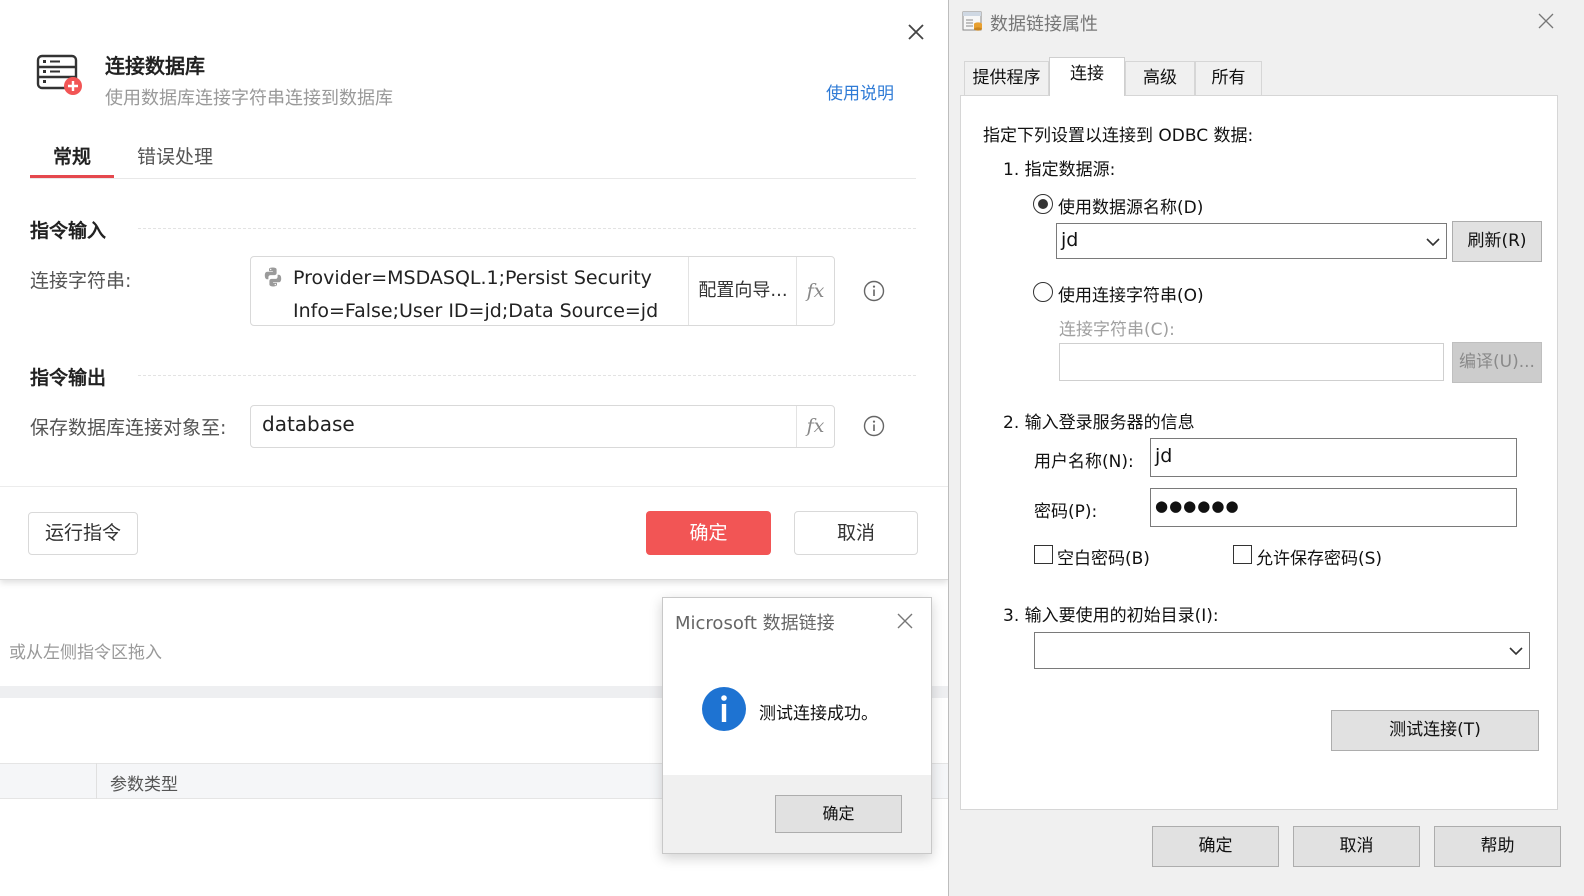 The width and height of the screenshot is (1584, 896). Describe the element at coordinates (1070, 240) in the screenshot. I see `dsn-value: jd` at that location.